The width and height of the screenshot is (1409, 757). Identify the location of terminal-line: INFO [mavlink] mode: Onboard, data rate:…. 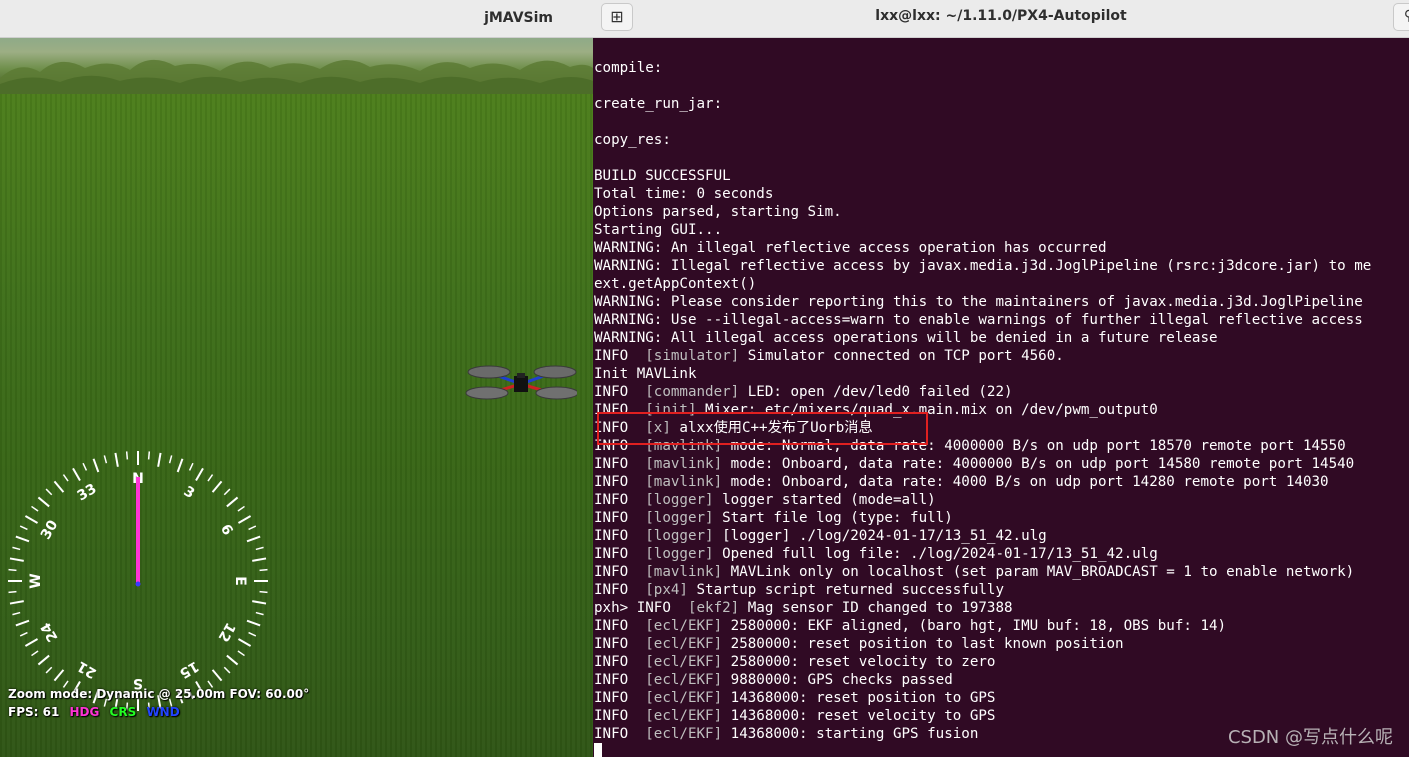
(1001, 482).